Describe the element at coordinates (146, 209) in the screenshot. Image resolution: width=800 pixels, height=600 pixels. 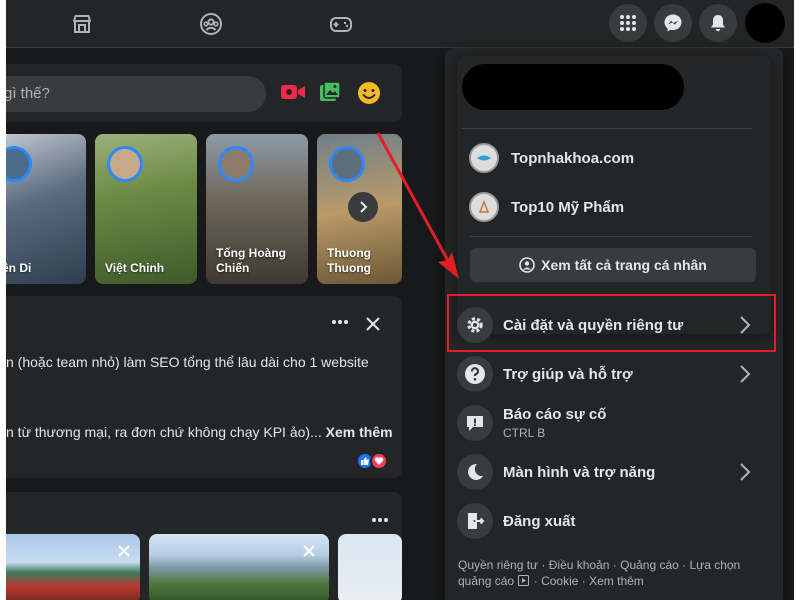
I see `story-card: Việt Chinh` at that location.